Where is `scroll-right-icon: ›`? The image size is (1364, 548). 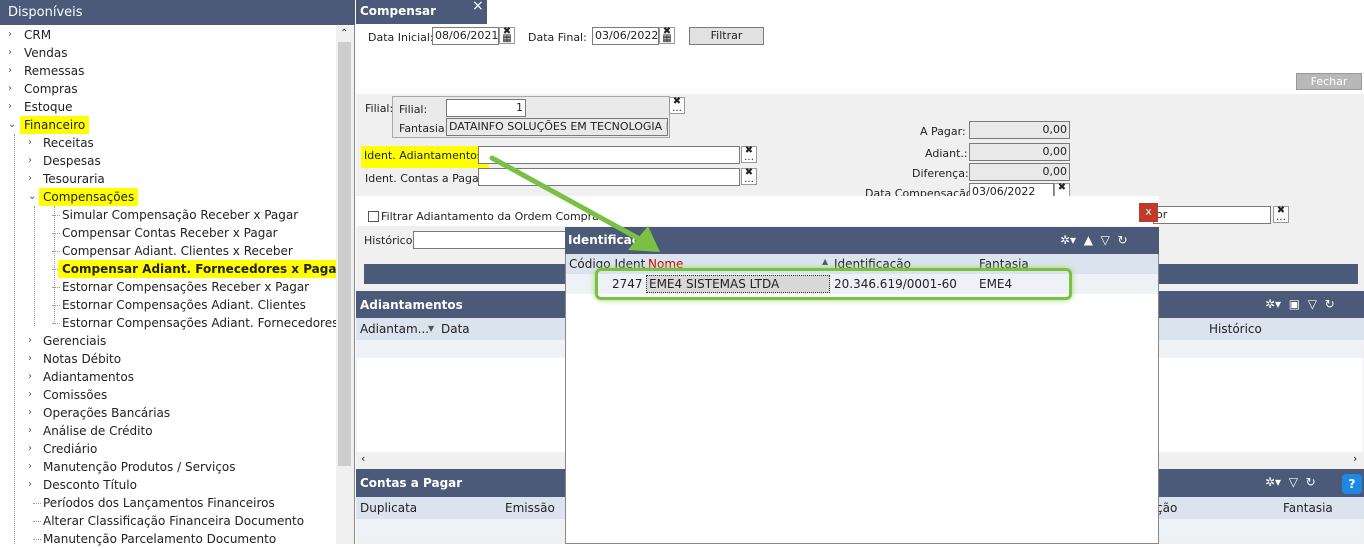
scroll-right-icon: › is located at coordinates (1355, 458).